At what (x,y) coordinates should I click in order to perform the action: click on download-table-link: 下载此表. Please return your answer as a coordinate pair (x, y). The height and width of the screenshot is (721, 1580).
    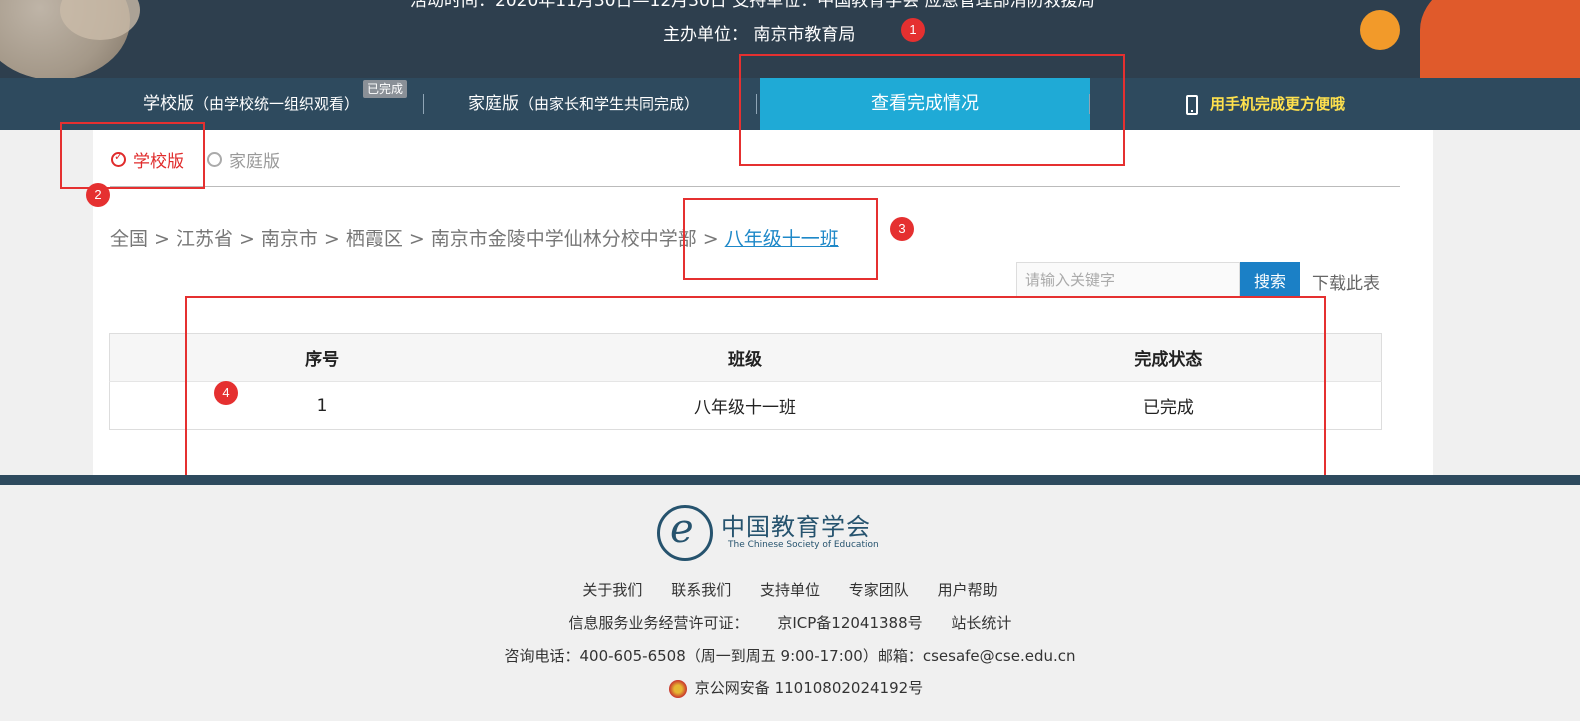
    Looking at the image, I should click on (1346, 281).